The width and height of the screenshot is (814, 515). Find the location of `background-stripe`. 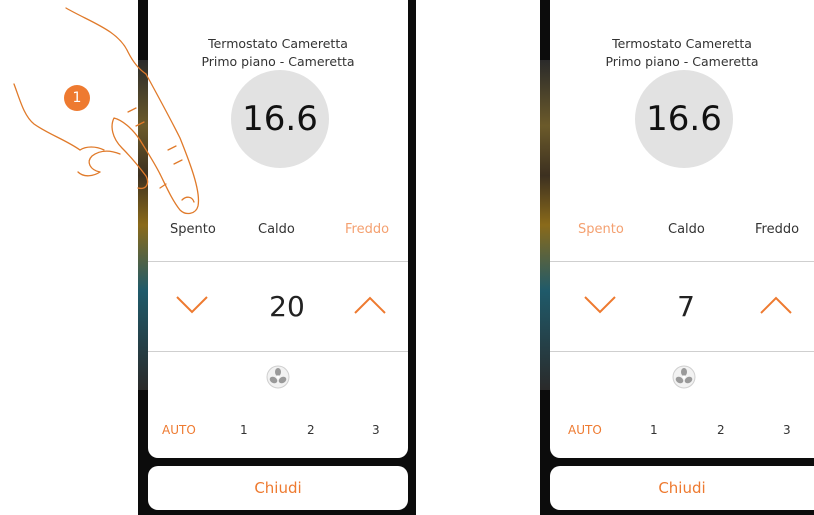

background-stripe is located at coordinates (545, 225).